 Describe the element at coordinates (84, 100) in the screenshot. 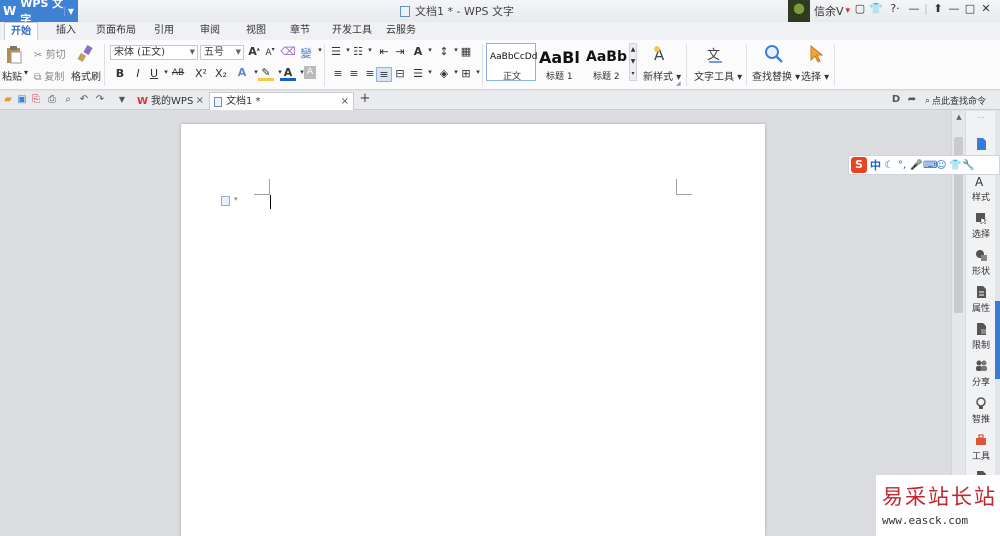

I see `undo-icon: ↶` at that location.